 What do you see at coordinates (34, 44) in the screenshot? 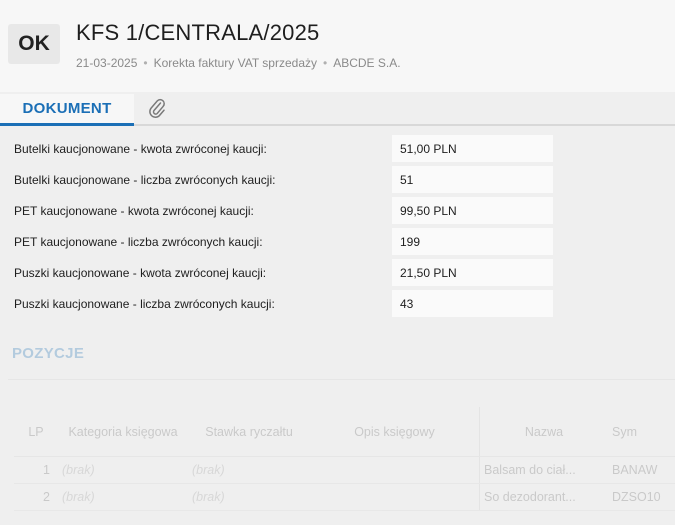
I see `status-badge: OK` at bounding box center [34, 44].